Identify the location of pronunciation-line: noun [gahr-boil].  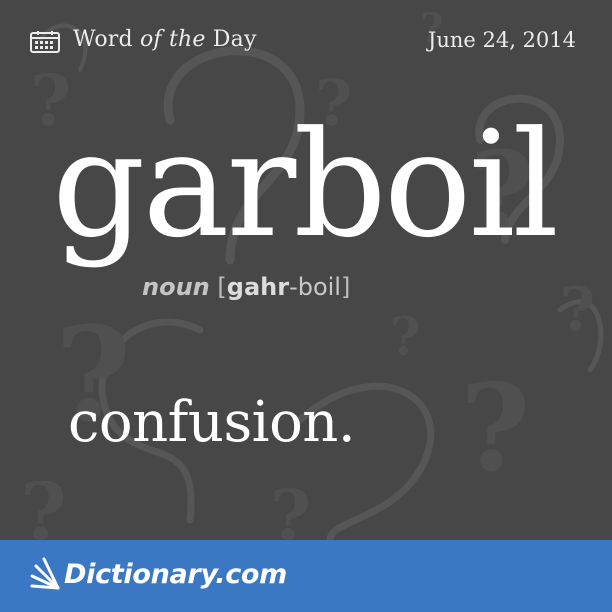
(246, 287).